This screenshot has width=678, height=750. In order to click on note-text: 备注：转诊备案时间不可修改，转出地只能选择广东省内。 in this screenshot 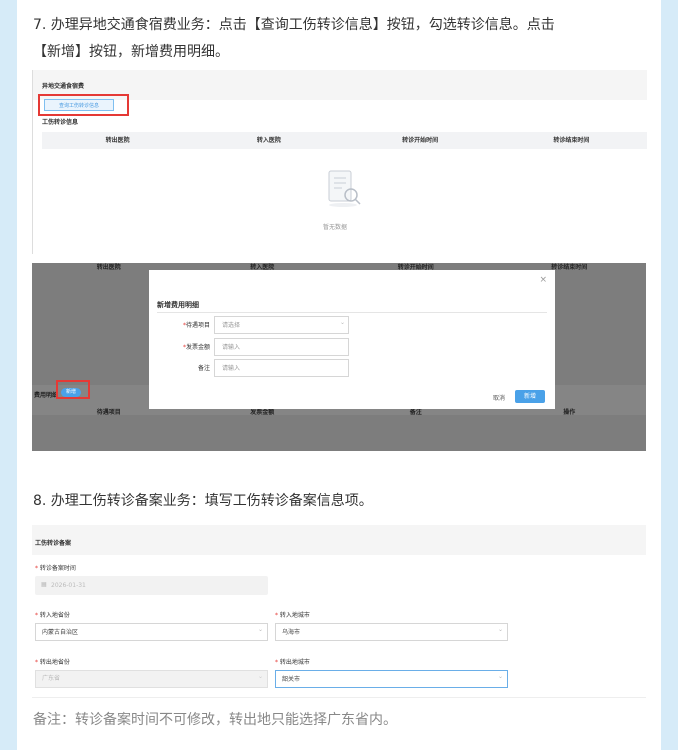, I will do `click(215, 720)`.